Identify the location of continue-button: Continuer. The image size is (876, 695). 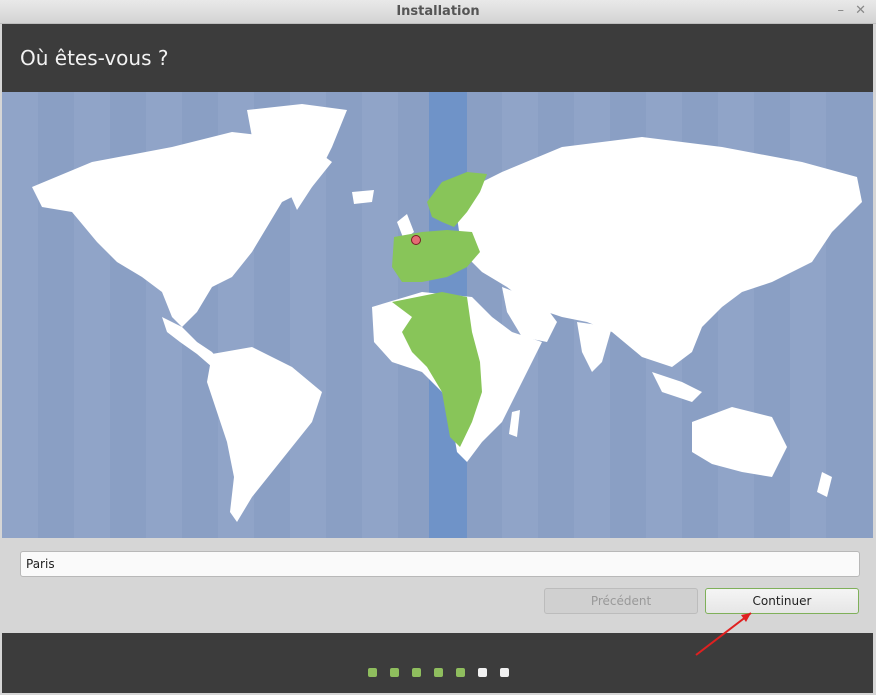
(782, 601).